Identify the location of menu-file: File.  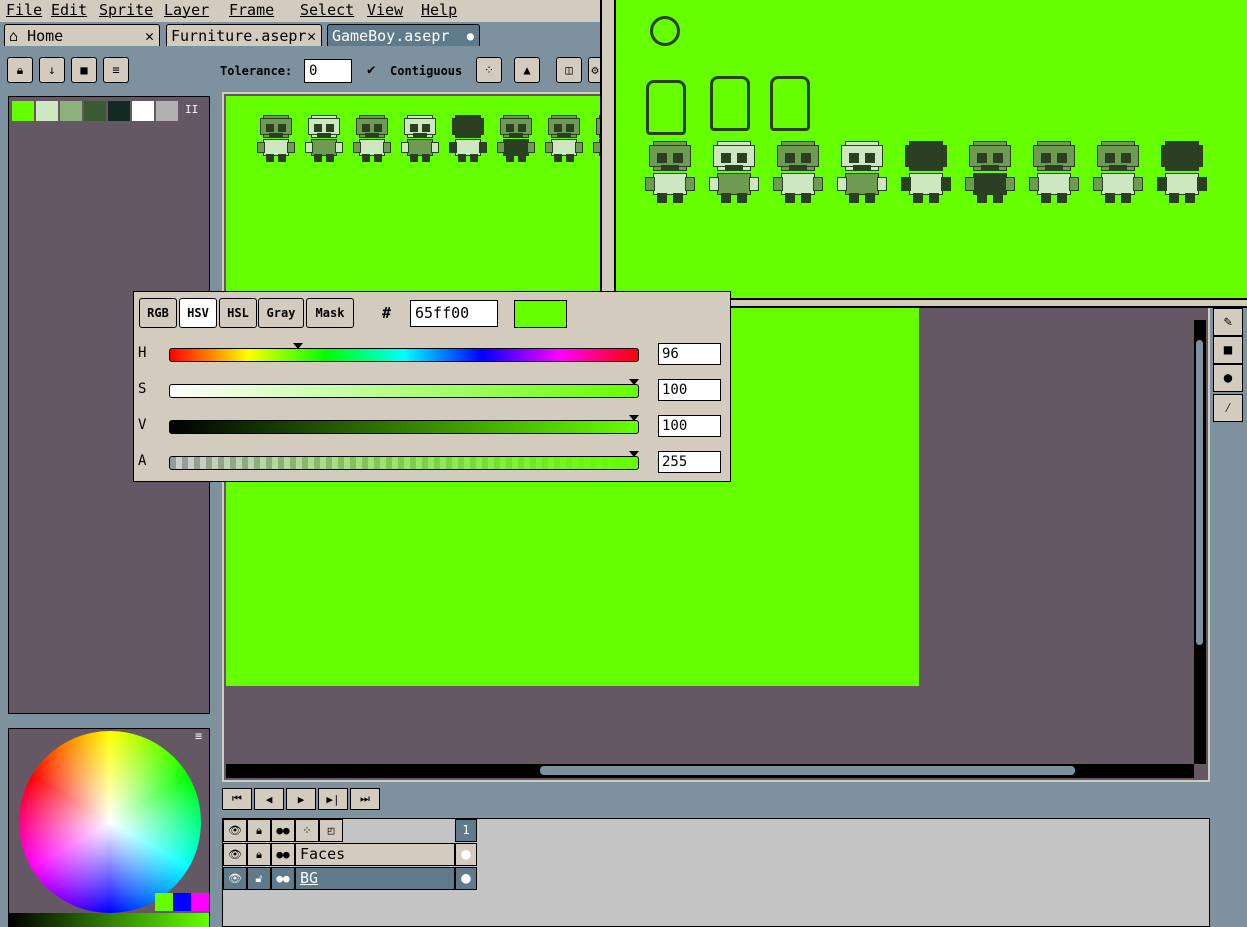
(24, 10).